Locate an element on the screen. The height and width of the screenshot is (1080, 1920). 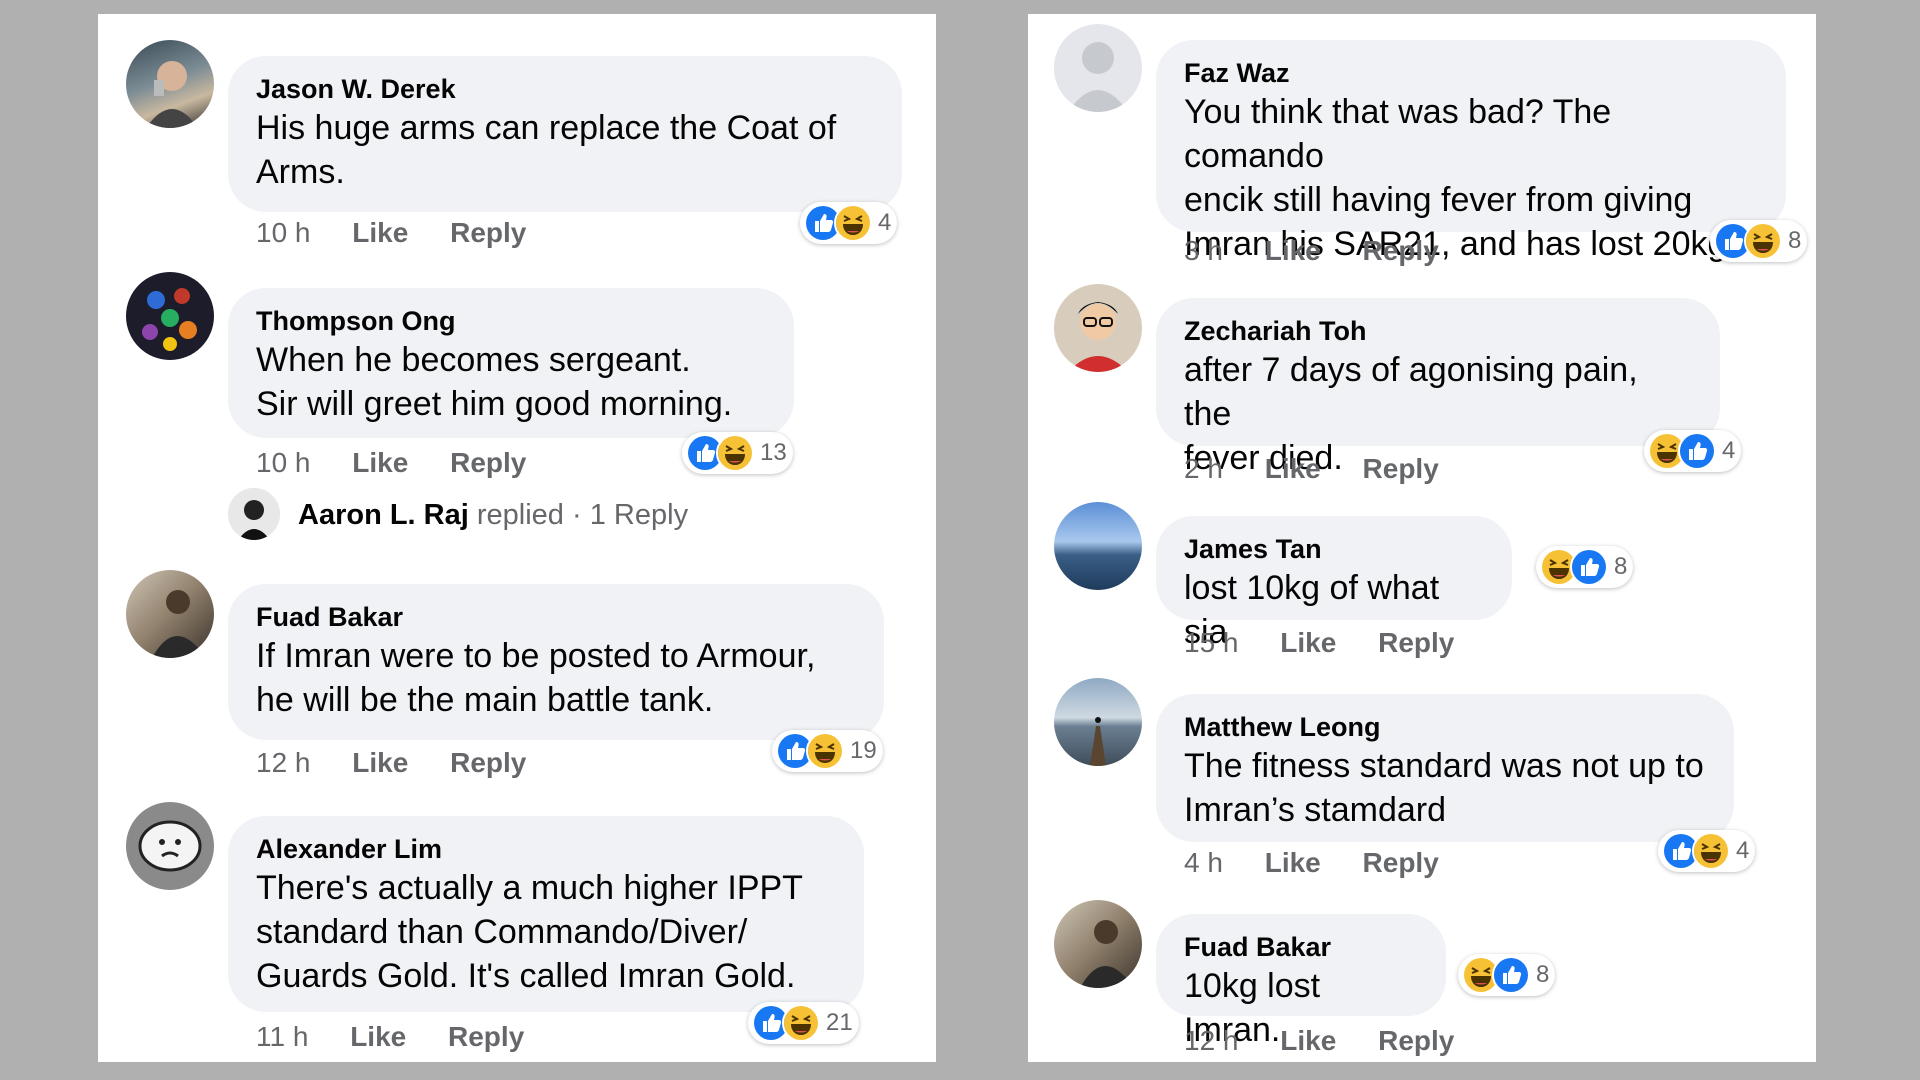
comment-author: James Tan is located at coordinates (1334, 549).